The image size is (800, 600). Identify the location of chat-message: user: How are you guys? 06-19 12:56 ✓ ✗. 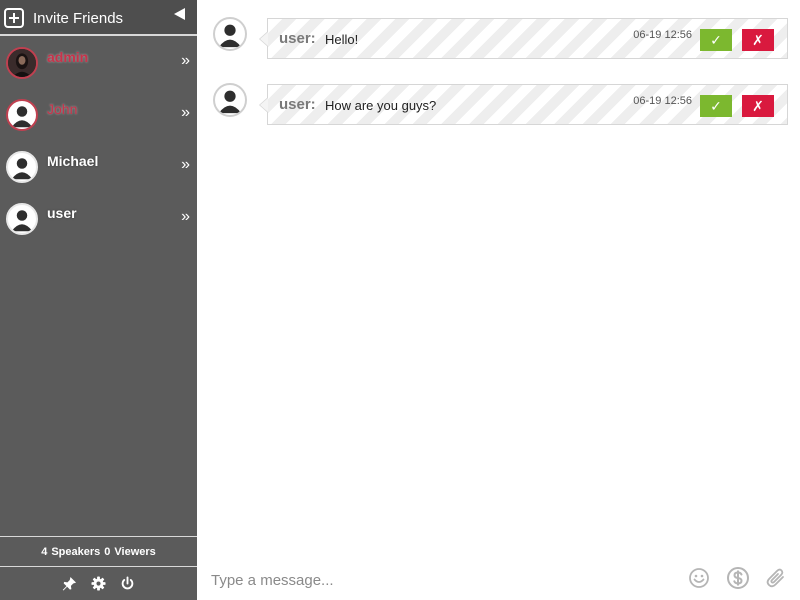
(498, 105).